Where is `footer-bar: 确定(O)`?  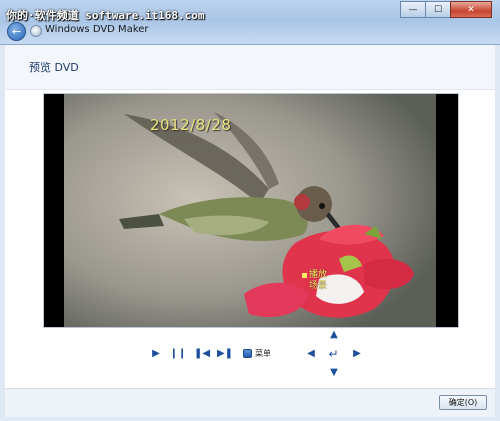 footer-bar: 确定(O) is located at coordinates (250, 402).